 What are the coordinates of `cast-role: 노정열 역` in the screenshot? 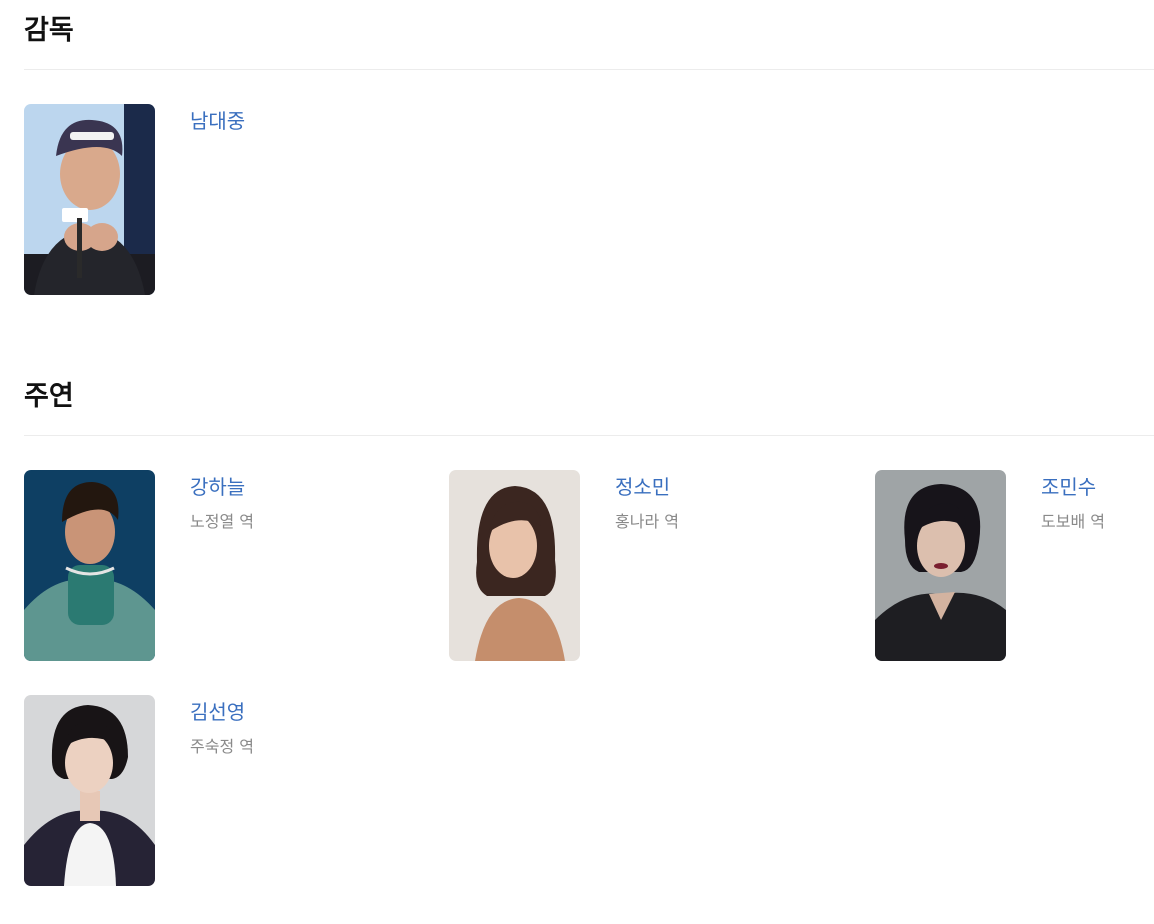 It's located at (222, 521).